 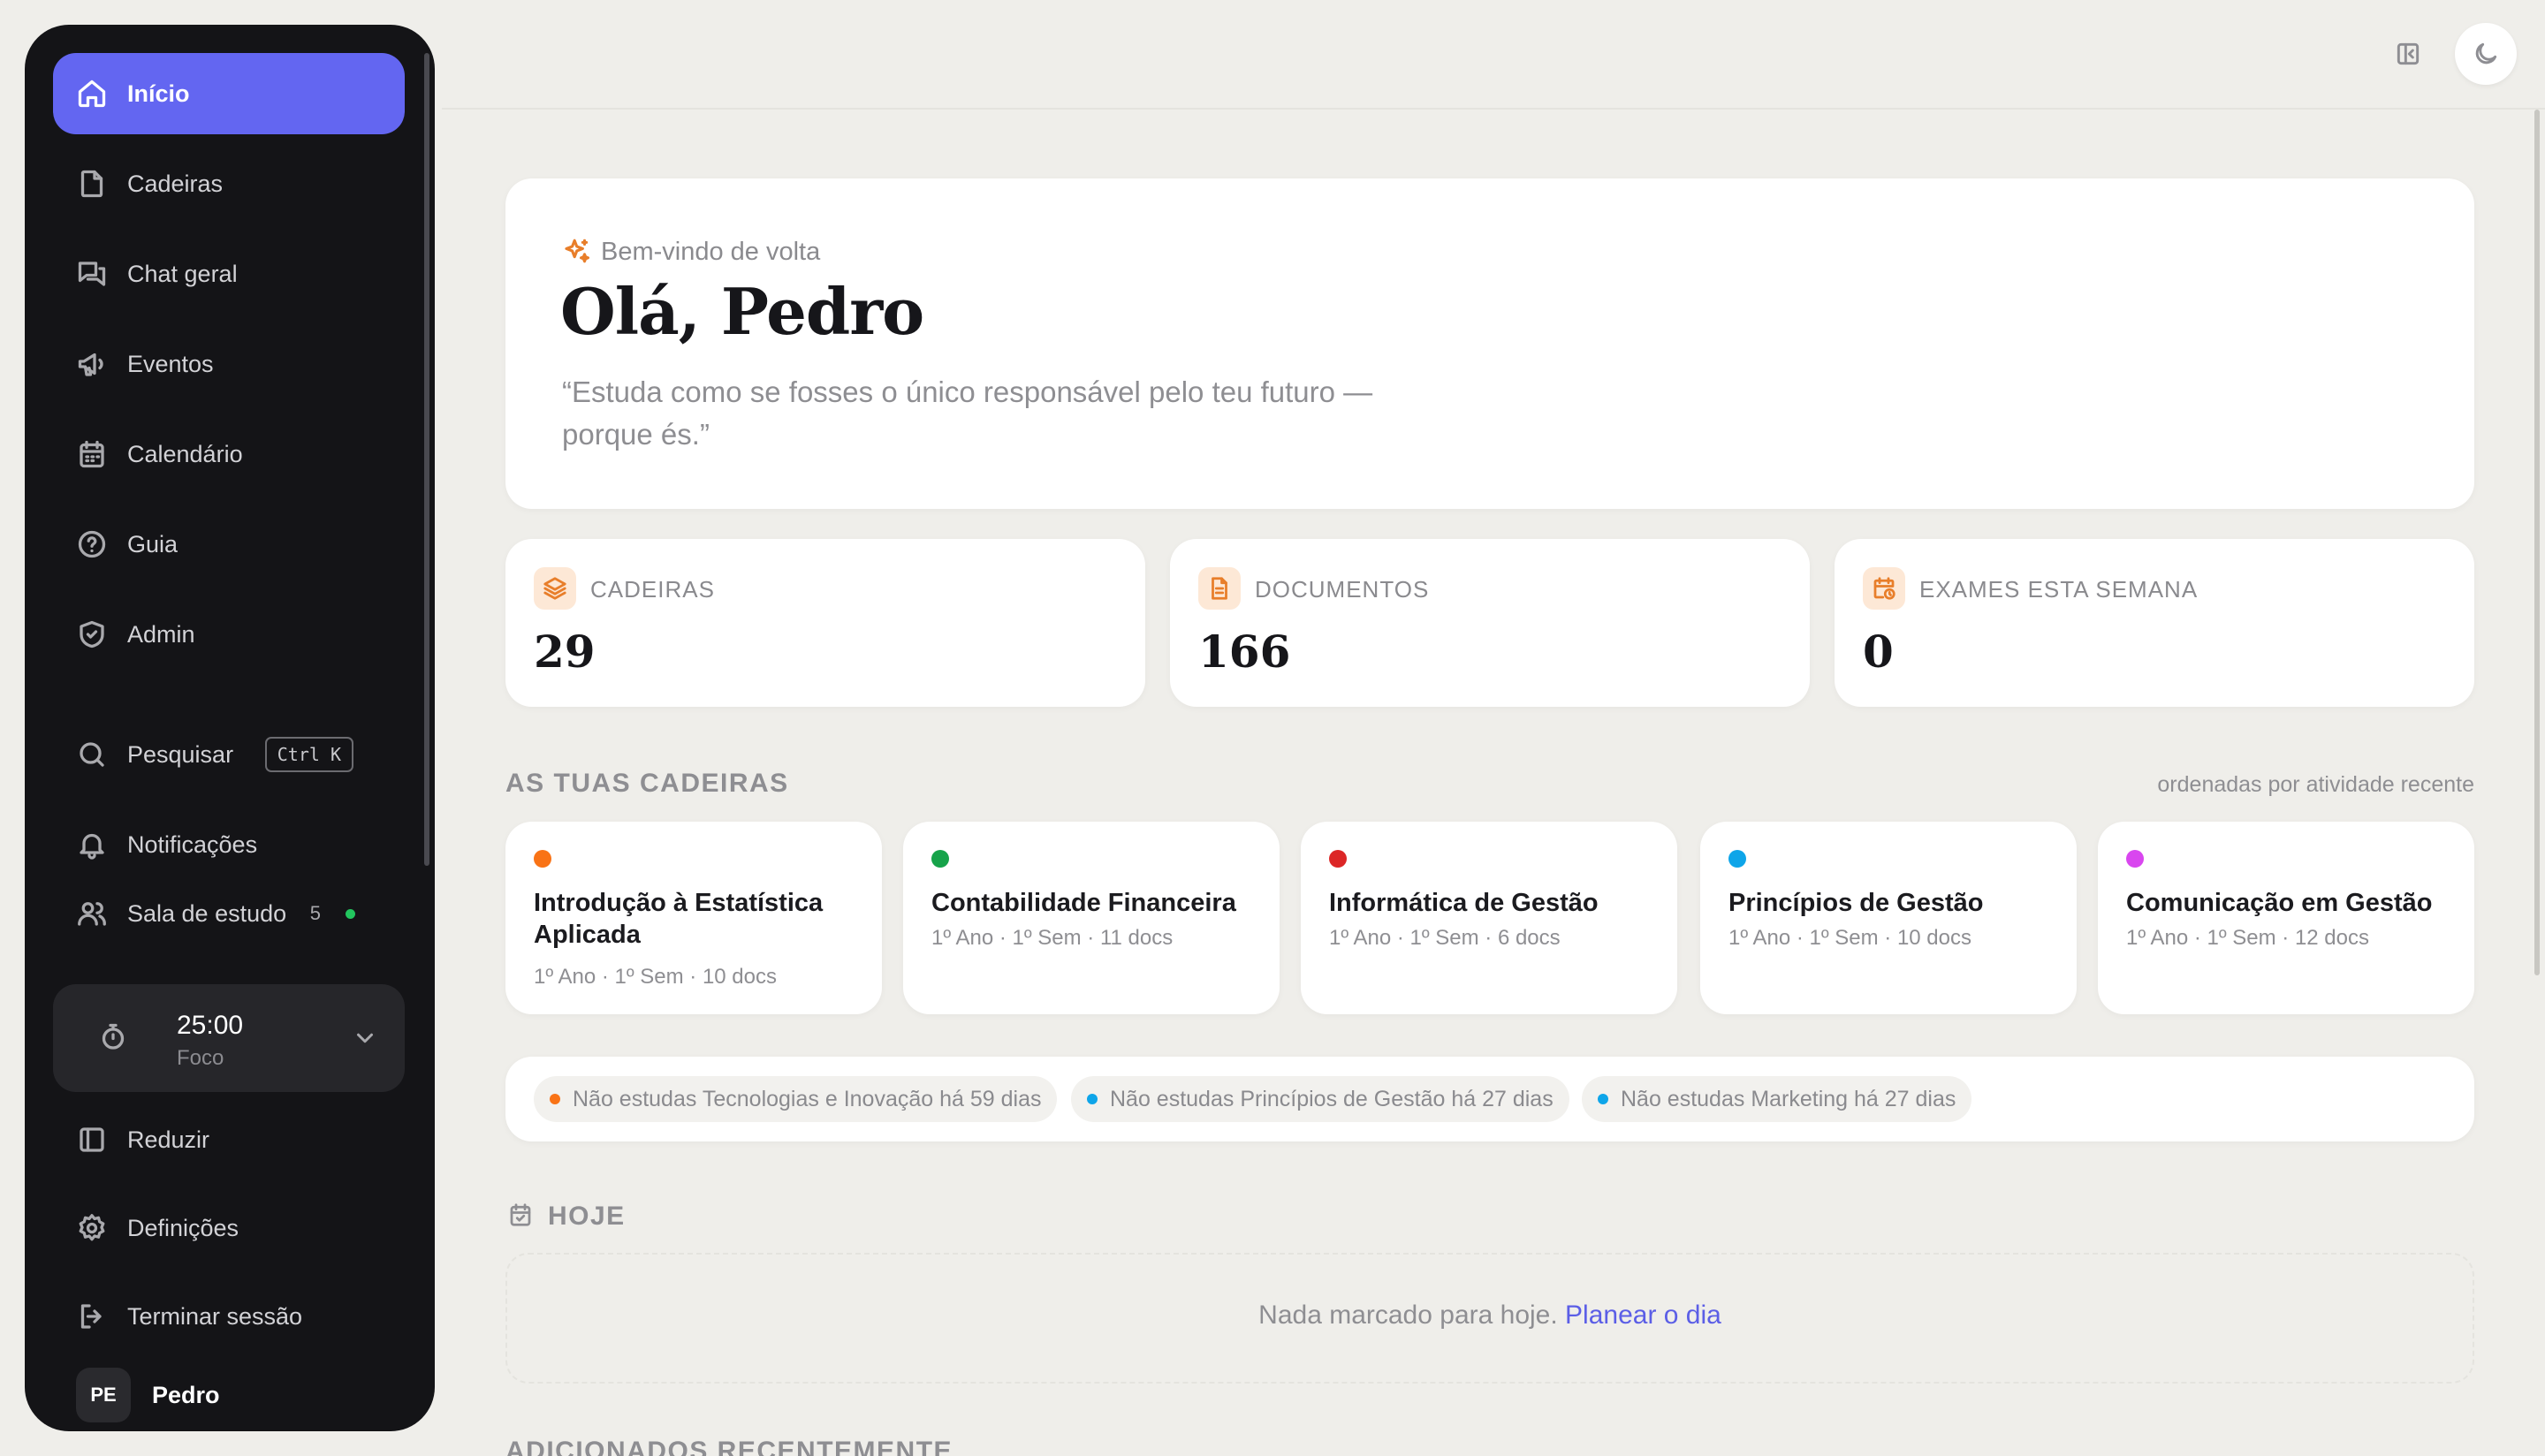 I want to click on user-name: Pedro, so click(x=186, y=1394).